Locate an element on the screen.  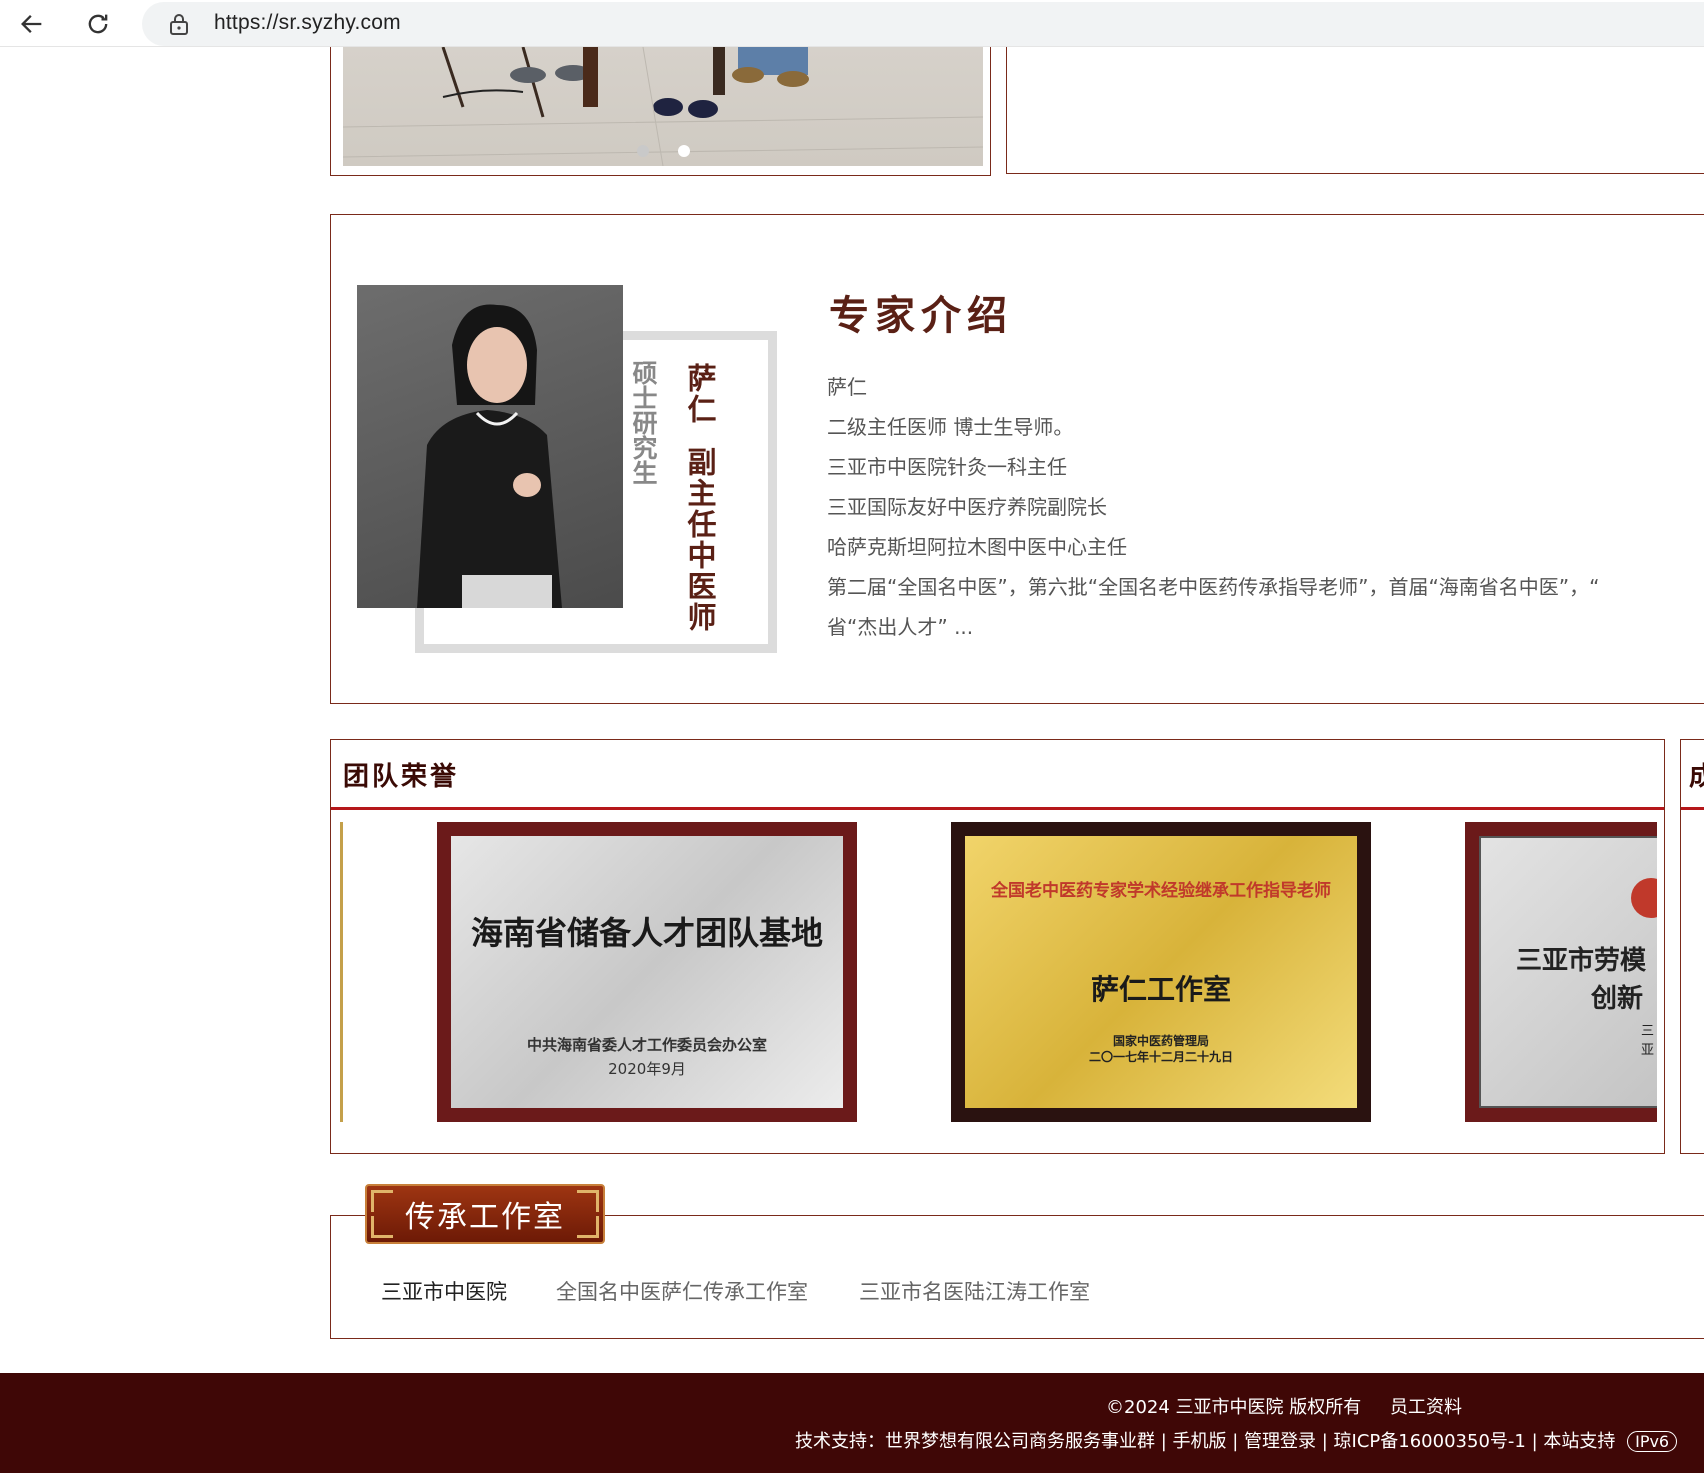
plaque-3-subtitle: 创新 is located at coordinates (1617, 999).